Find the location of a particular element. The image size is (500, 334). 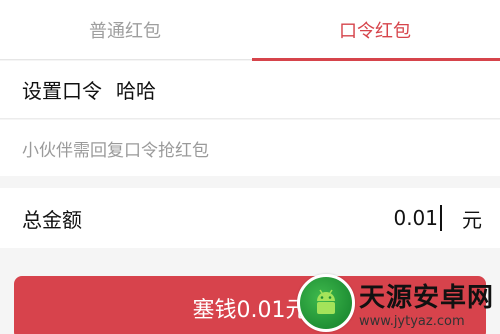

watermark: 天源安卓网 www.jytyaz.com is located at coordinates (395, 303).